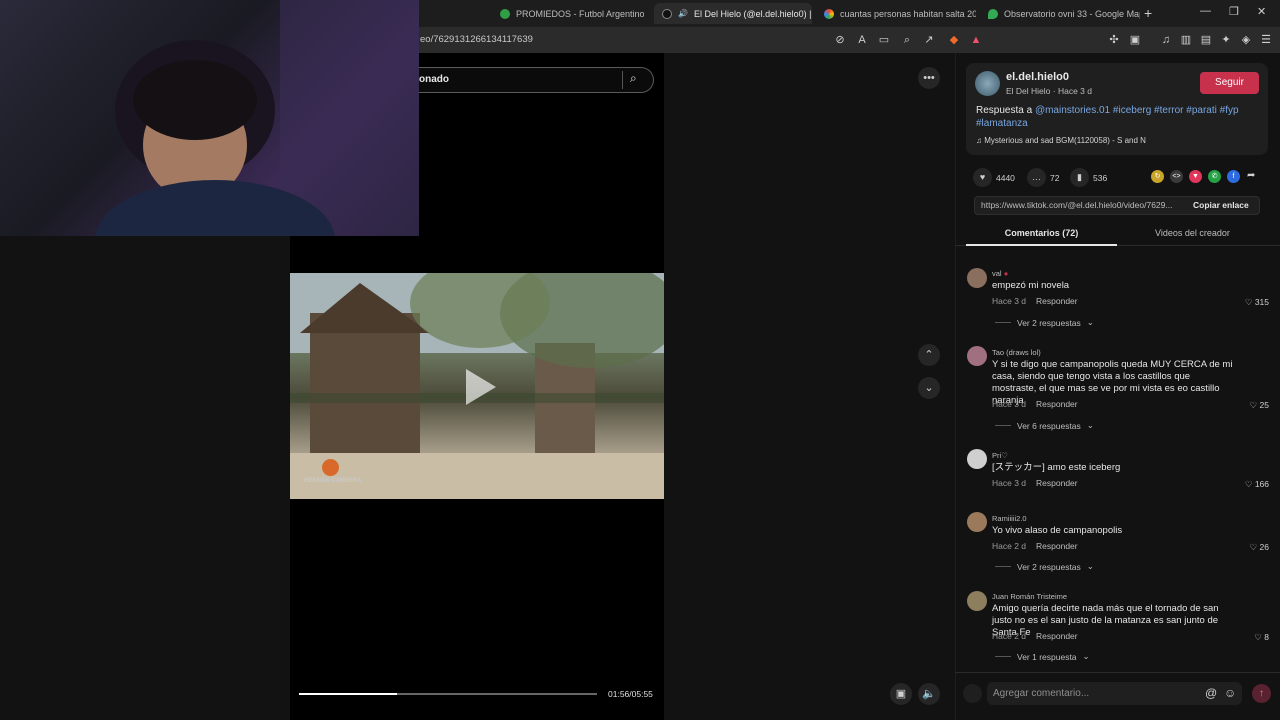 Image resolution: width=1280 pixels, height=720 pixels. What do you see at coordinates (980, 140) in the screenshot?
I see `music-note-icon: ♫` at bounding box center [980, 140].